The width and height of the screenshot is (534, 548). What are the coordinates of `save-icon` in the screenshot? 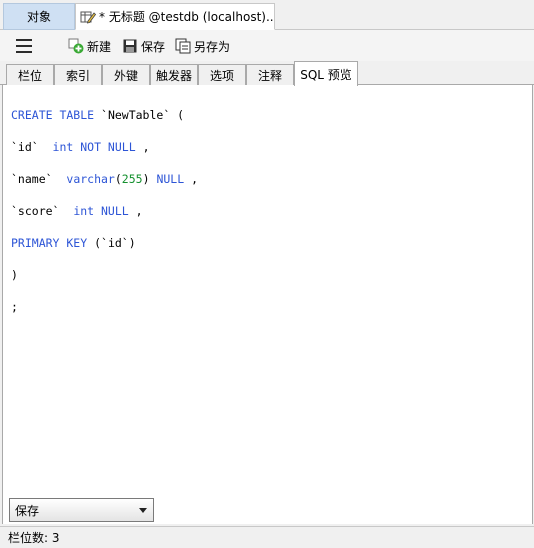 It's located at (130, 46).